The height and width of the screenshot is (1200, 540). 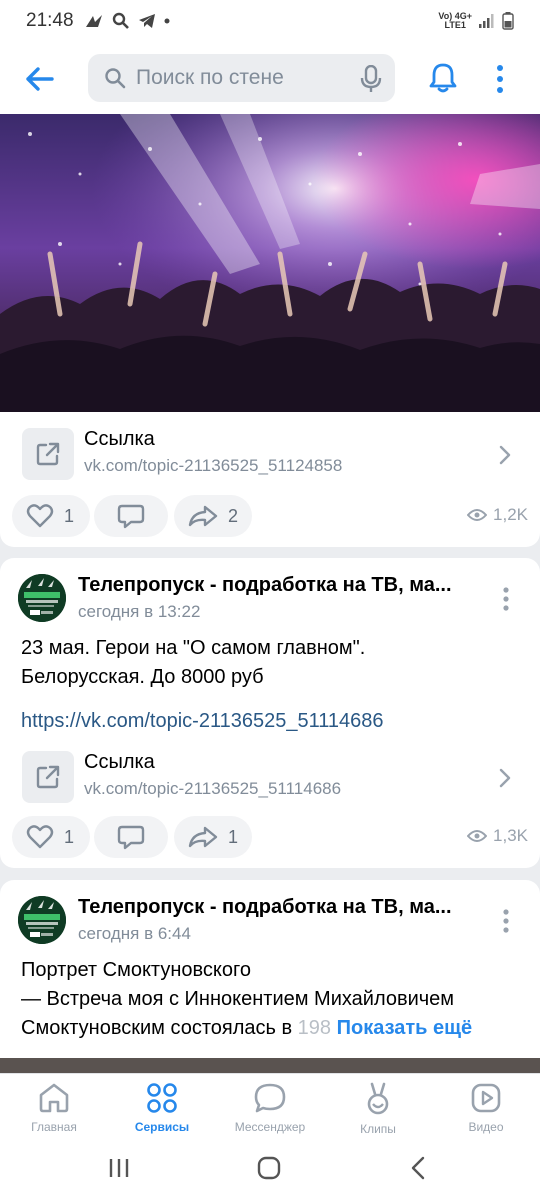 I want to click on network-indicator: Vo) 4G+ LTE1, so click(x=455, y=21).